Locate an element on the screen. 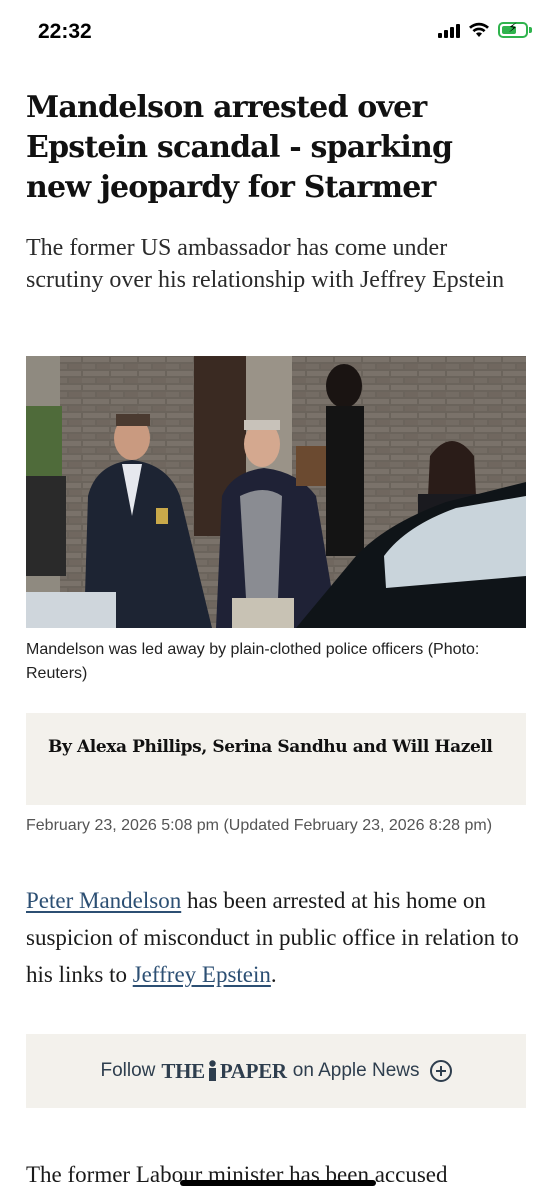  the-i-paper-logo: THE PAPER is located at coordinates (224, 1070).